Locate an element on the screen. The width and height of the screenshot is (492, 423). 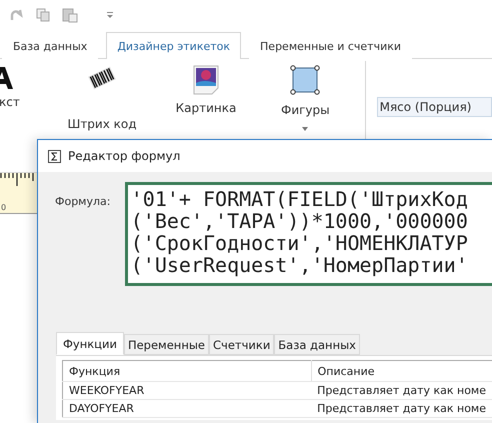
dropdown-caret-icon is located at coordinates (305, 129).